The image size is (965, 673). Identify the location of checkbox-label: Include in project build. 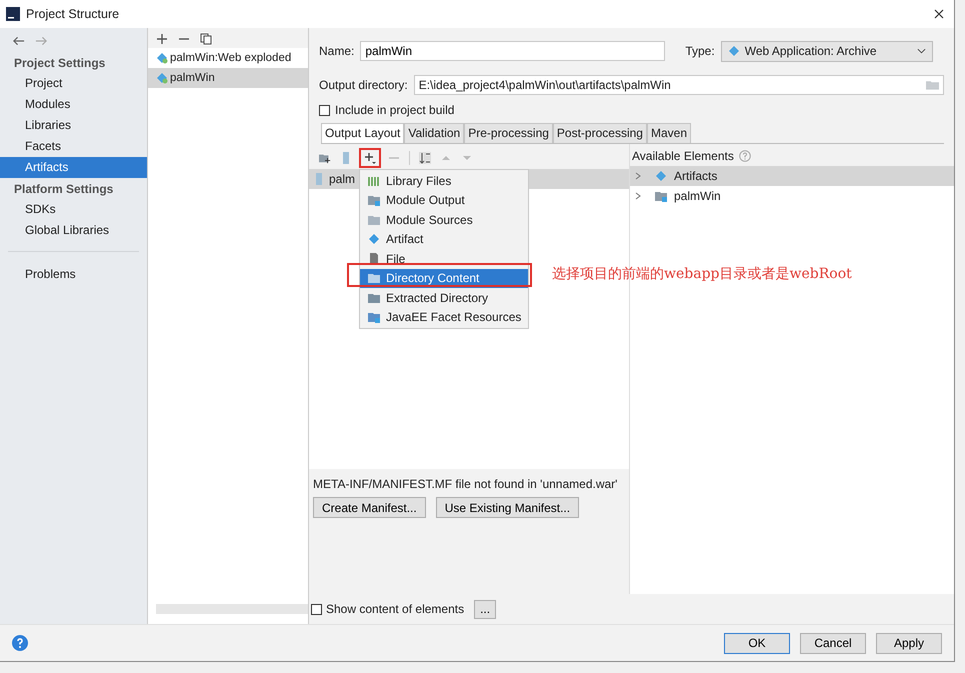
(394, 110).